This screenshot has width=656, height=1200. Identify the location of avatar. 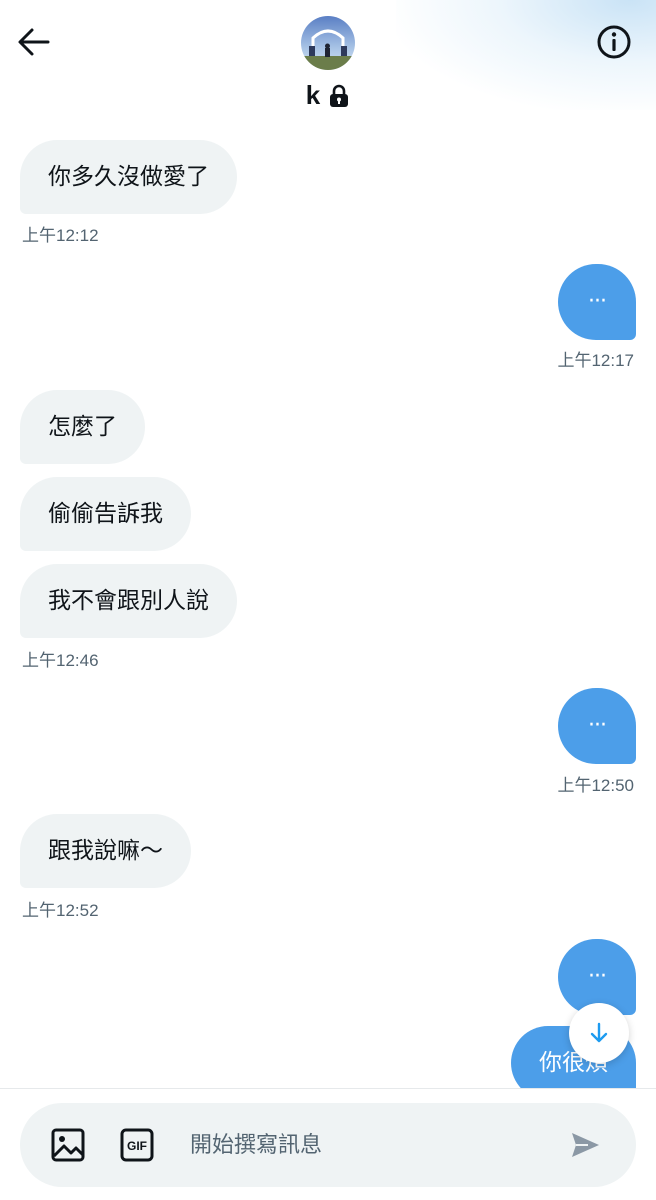
(328, 43).